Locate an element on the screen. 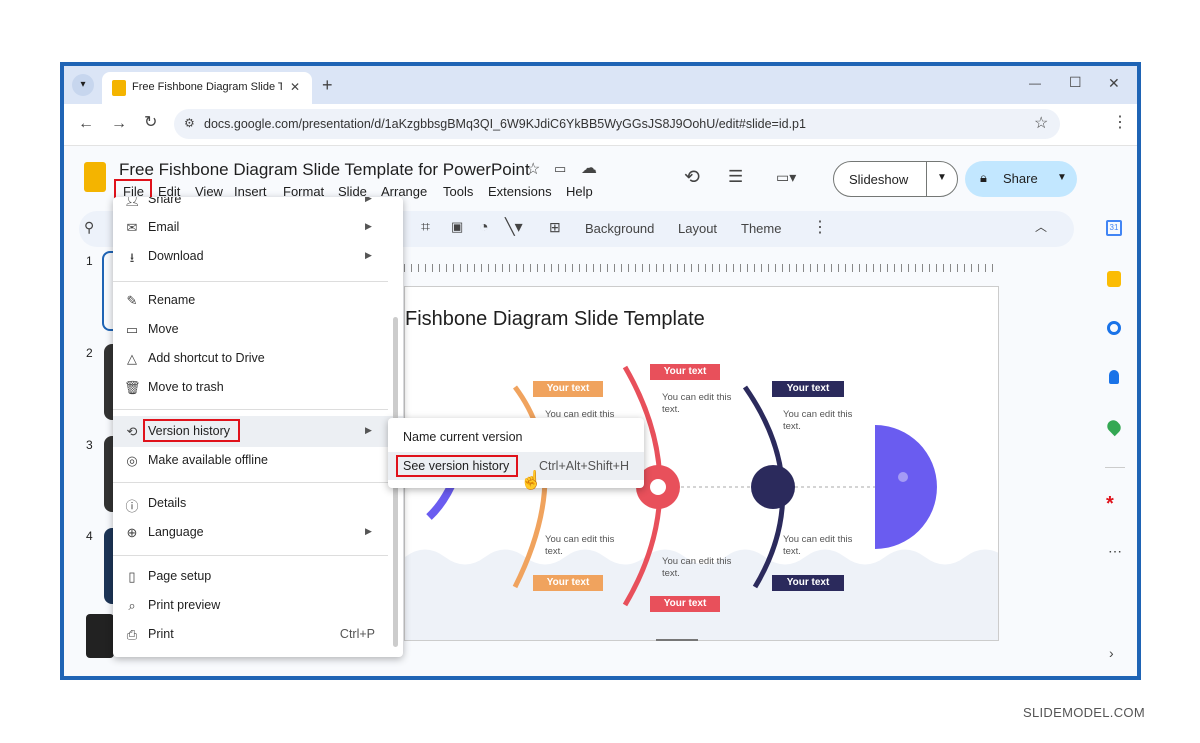  meet-camera-icon: ▭▾ is located at coordinates (786, 177).